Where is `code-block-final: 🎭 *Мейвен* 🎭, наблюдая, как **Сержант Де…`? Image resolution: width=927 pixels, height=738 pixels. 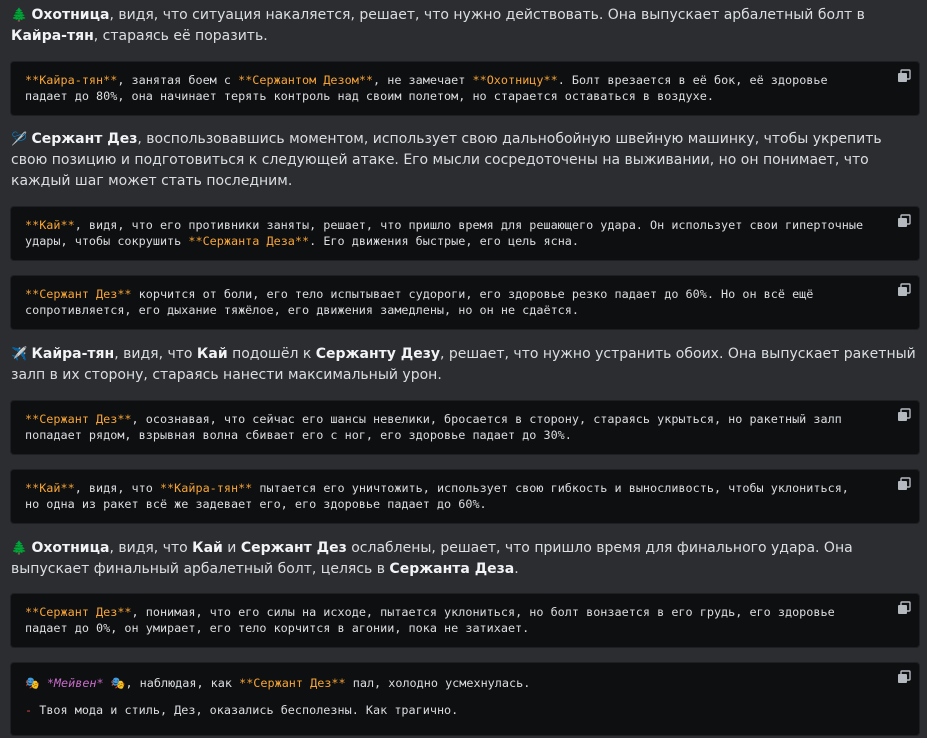
code-block-final: 🎭 *Мейвен* 🎭, наблюдая, как **Сержант Де… is located at coordinates (465, 699).